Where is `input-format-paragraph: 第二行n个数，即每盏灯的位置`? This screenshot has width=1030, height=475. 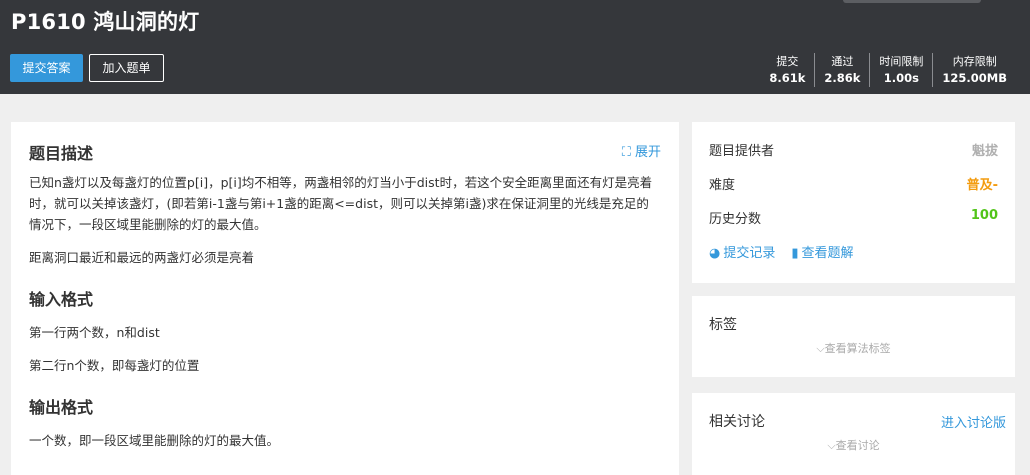
input-format-paragraph: 第二行n个数，即每盏灯的位置 is located at coordinates (114, 365).